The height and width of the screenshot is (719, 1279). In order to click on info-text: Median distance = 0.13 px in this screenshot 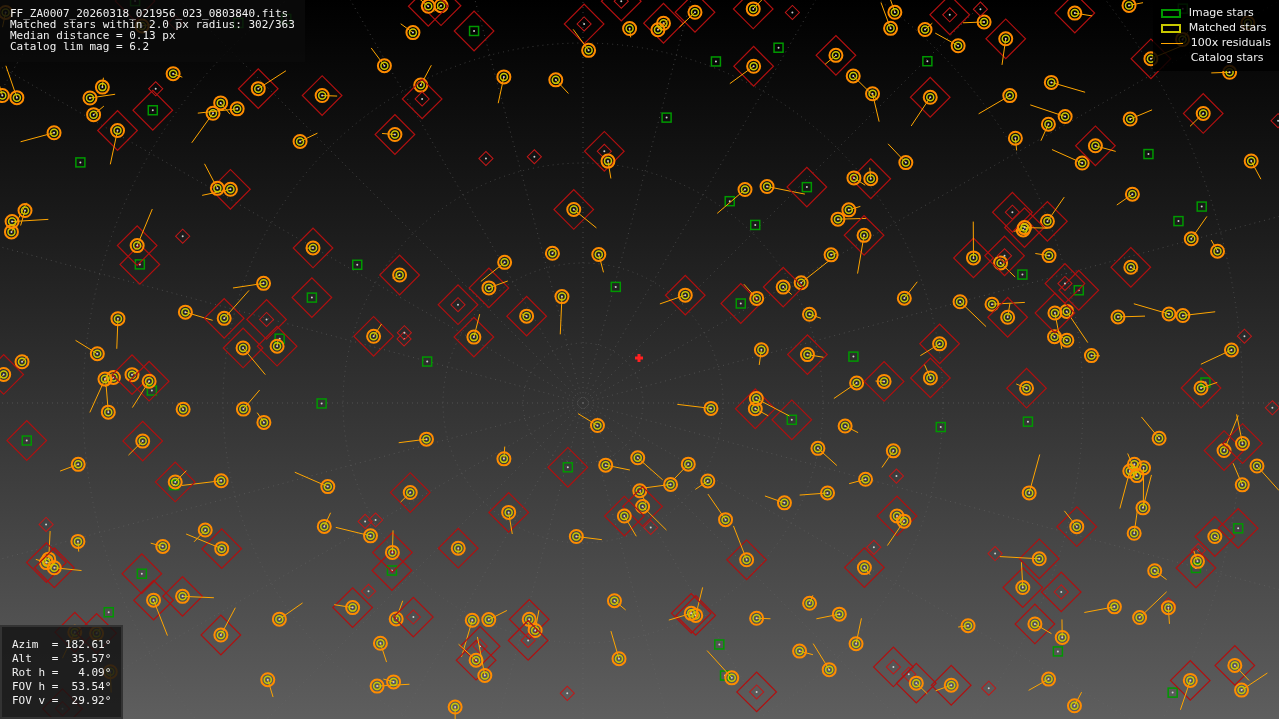, I will do `click(93, 35)`.